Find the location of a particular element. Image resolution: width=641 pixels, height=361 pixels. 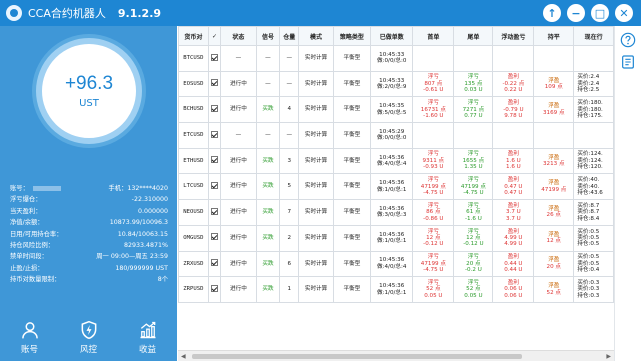

symbol-cell: ZRPUSD is located at coordinates (193, 289).